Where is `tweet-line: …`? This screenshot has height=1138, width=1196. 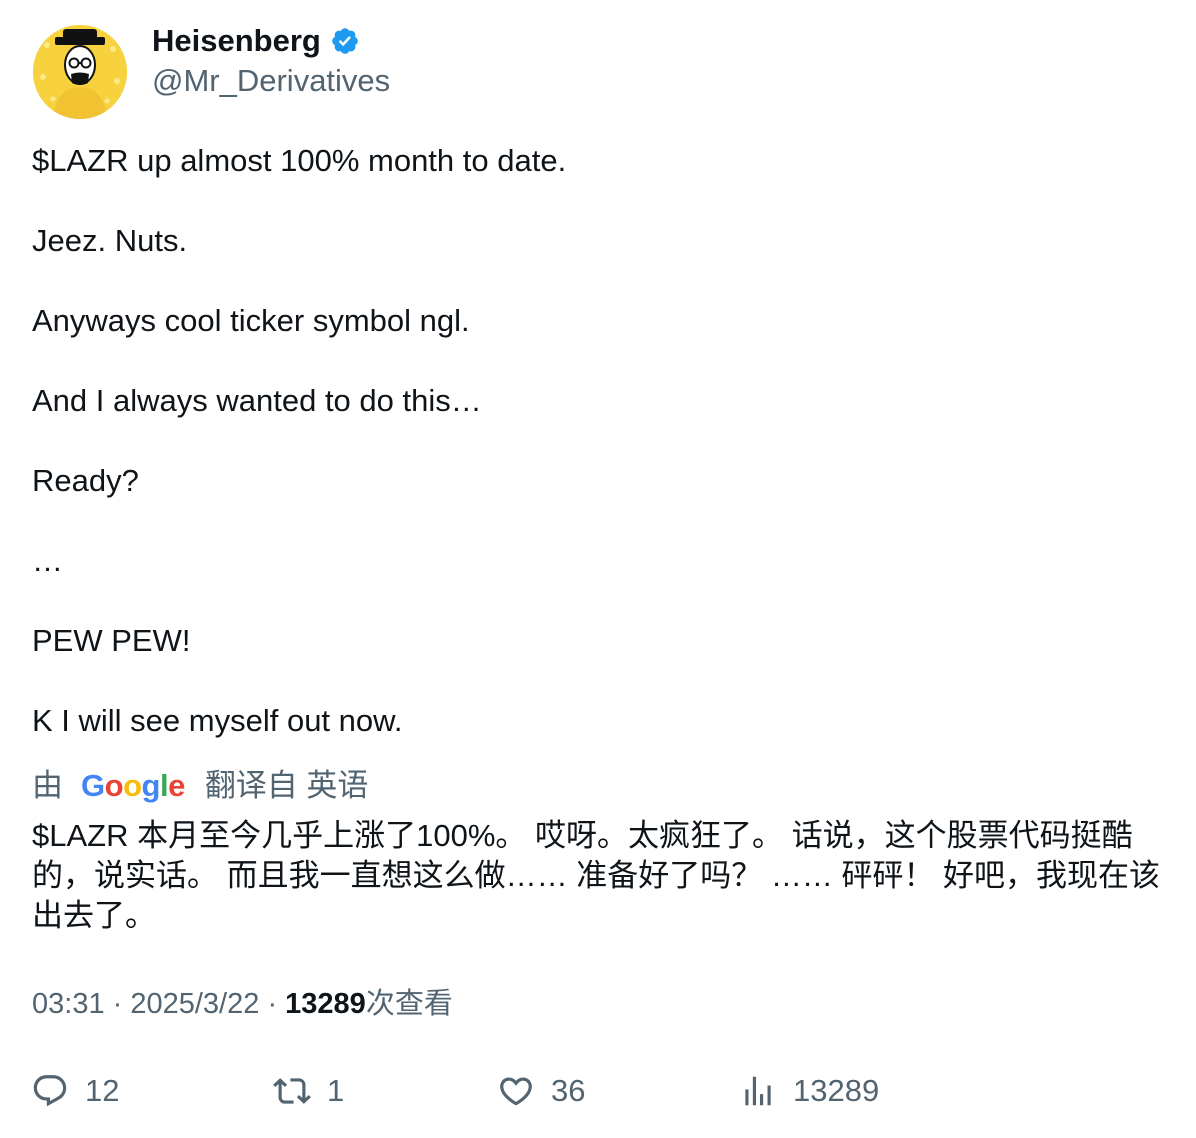
tweet-line: … is located at coordinates (47, 560).